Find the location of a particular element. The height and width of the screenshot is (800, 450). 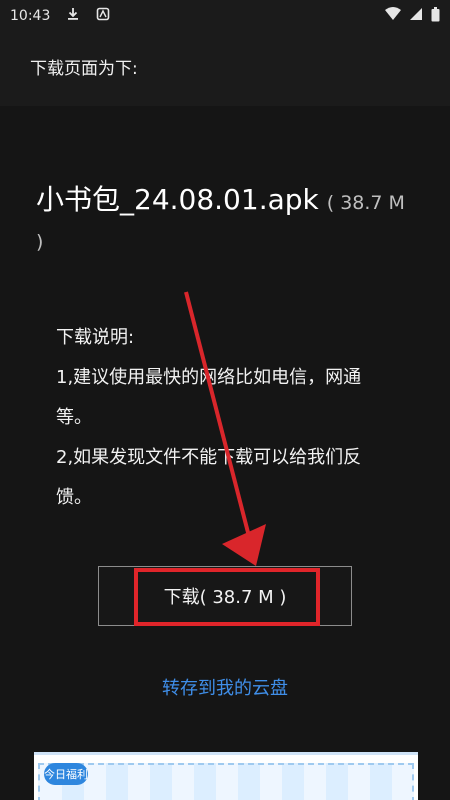

save-to-cloud-link: 转存到我的云盘 is located at coordinates (225, 687).